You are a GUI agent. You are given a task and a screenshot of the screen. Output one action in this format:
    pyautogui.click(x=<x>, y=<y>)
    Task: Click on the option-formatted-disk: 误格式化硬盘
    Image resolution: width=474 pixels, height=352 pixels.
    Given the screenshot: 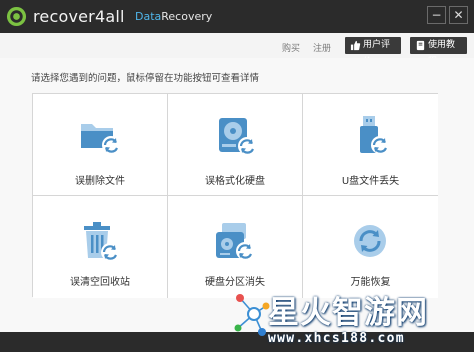 What is the action you would take?
    pyautogui.click(x=235, y=145)
    